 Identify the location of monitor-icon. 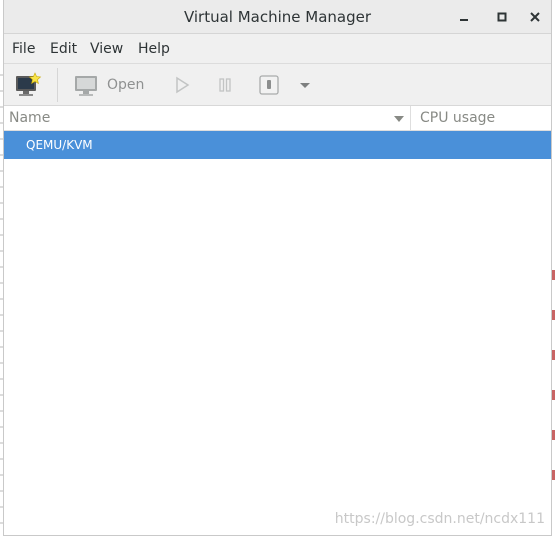
(86, 86).